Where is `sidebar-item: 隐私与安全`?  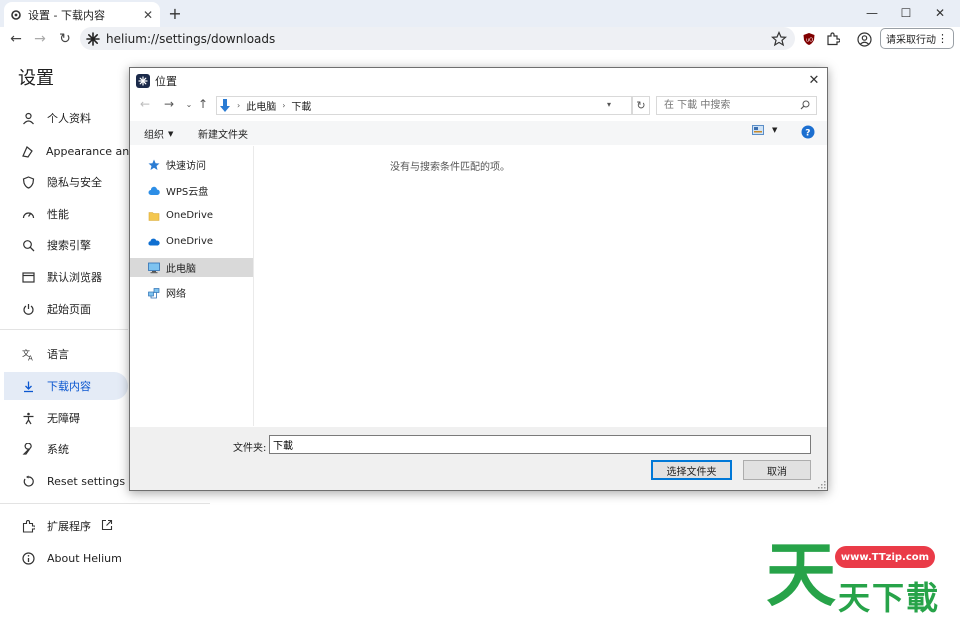 sidebar-item: 隐私与安全 is located at coordinates (64, 182).